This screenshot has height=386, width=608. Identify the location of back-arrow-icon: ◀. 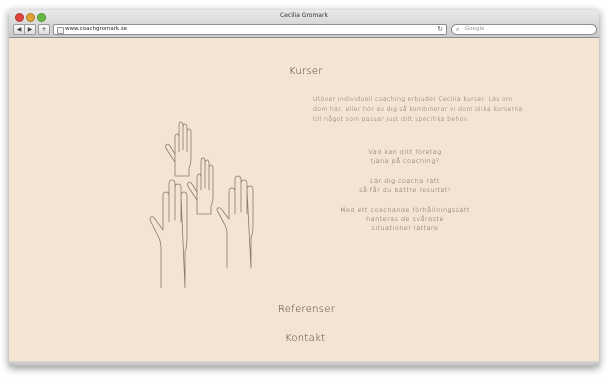
(19, 29).